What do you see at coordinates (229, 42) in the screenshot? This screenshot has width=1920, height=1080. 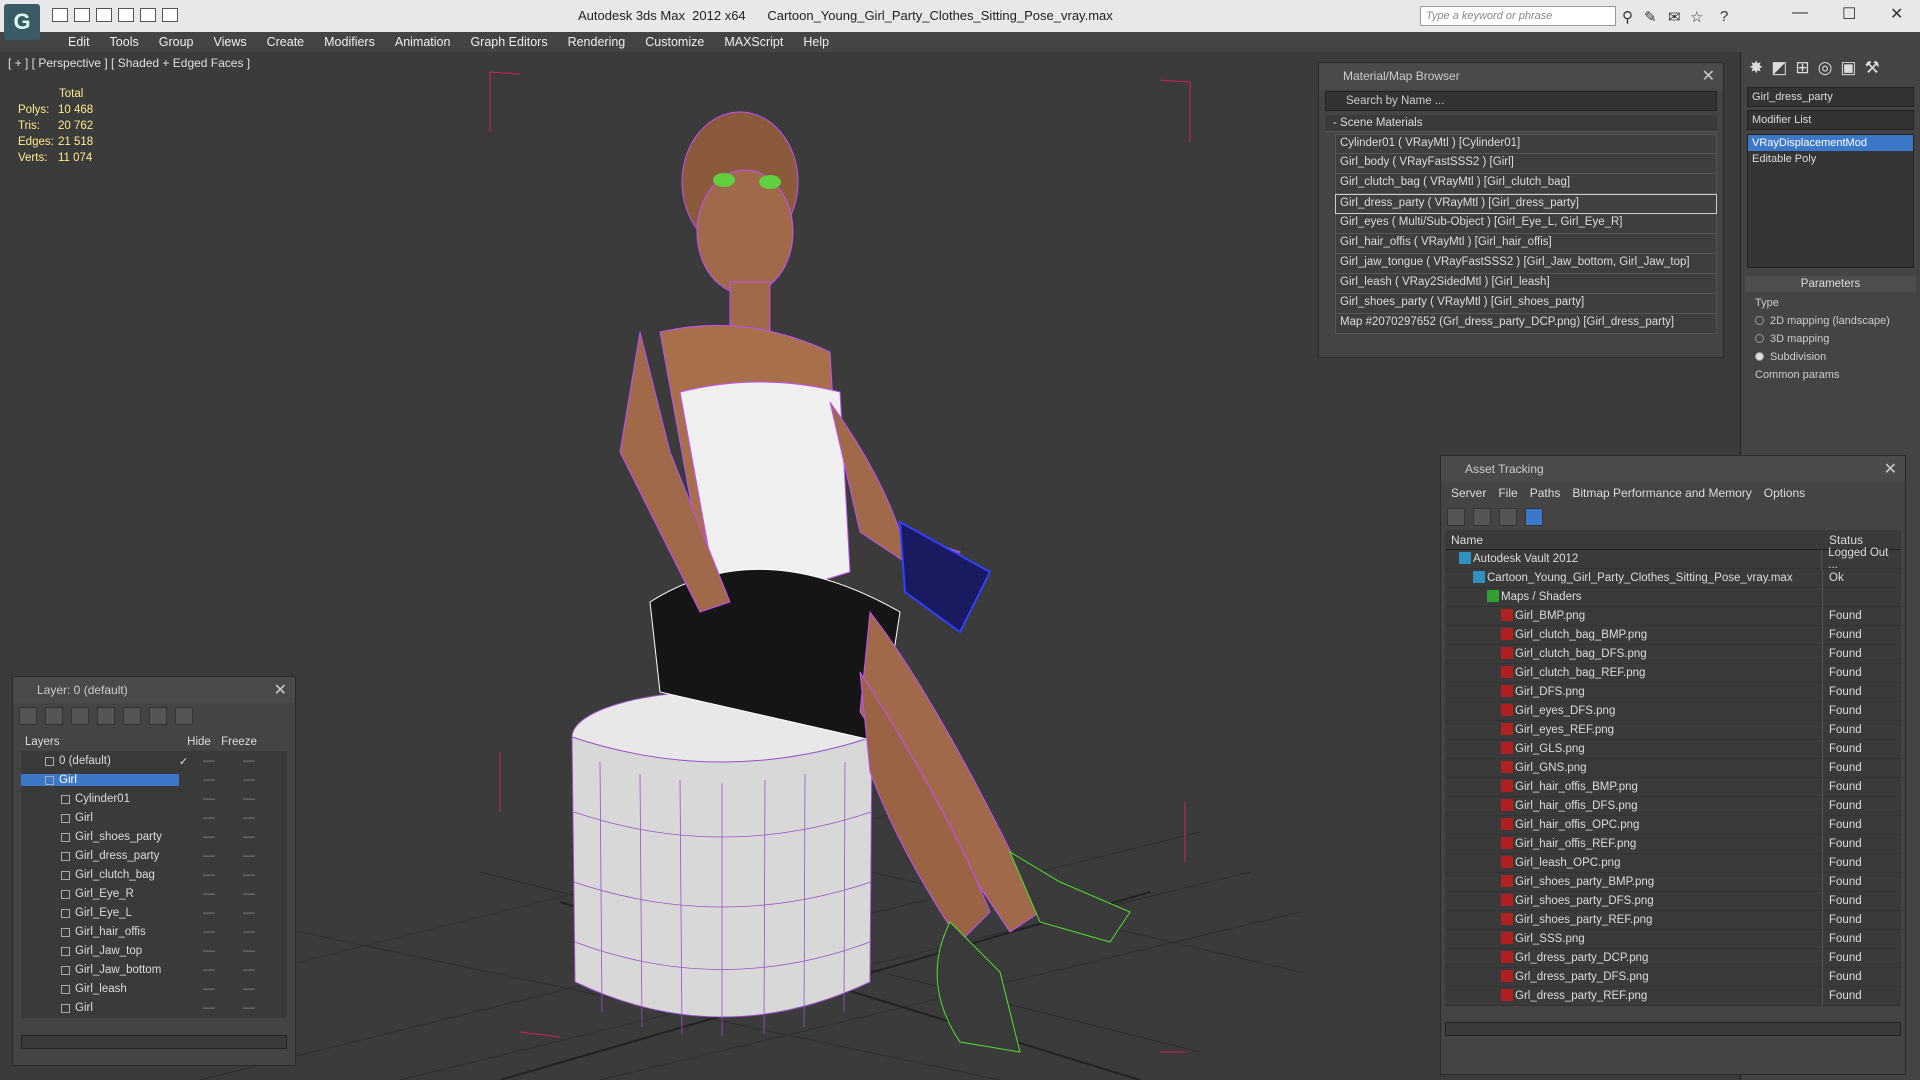 I see `menu-views: Views` at bounding box center [229, 42].